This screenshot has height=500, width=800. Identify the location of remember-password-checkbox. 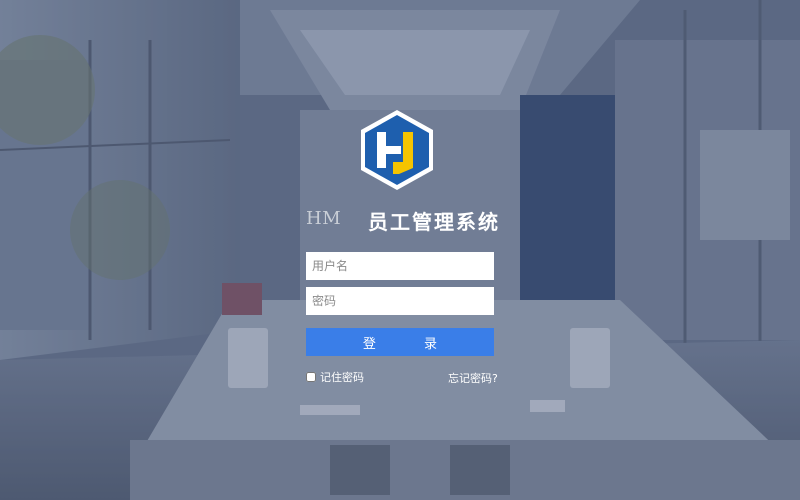
(311, 377).